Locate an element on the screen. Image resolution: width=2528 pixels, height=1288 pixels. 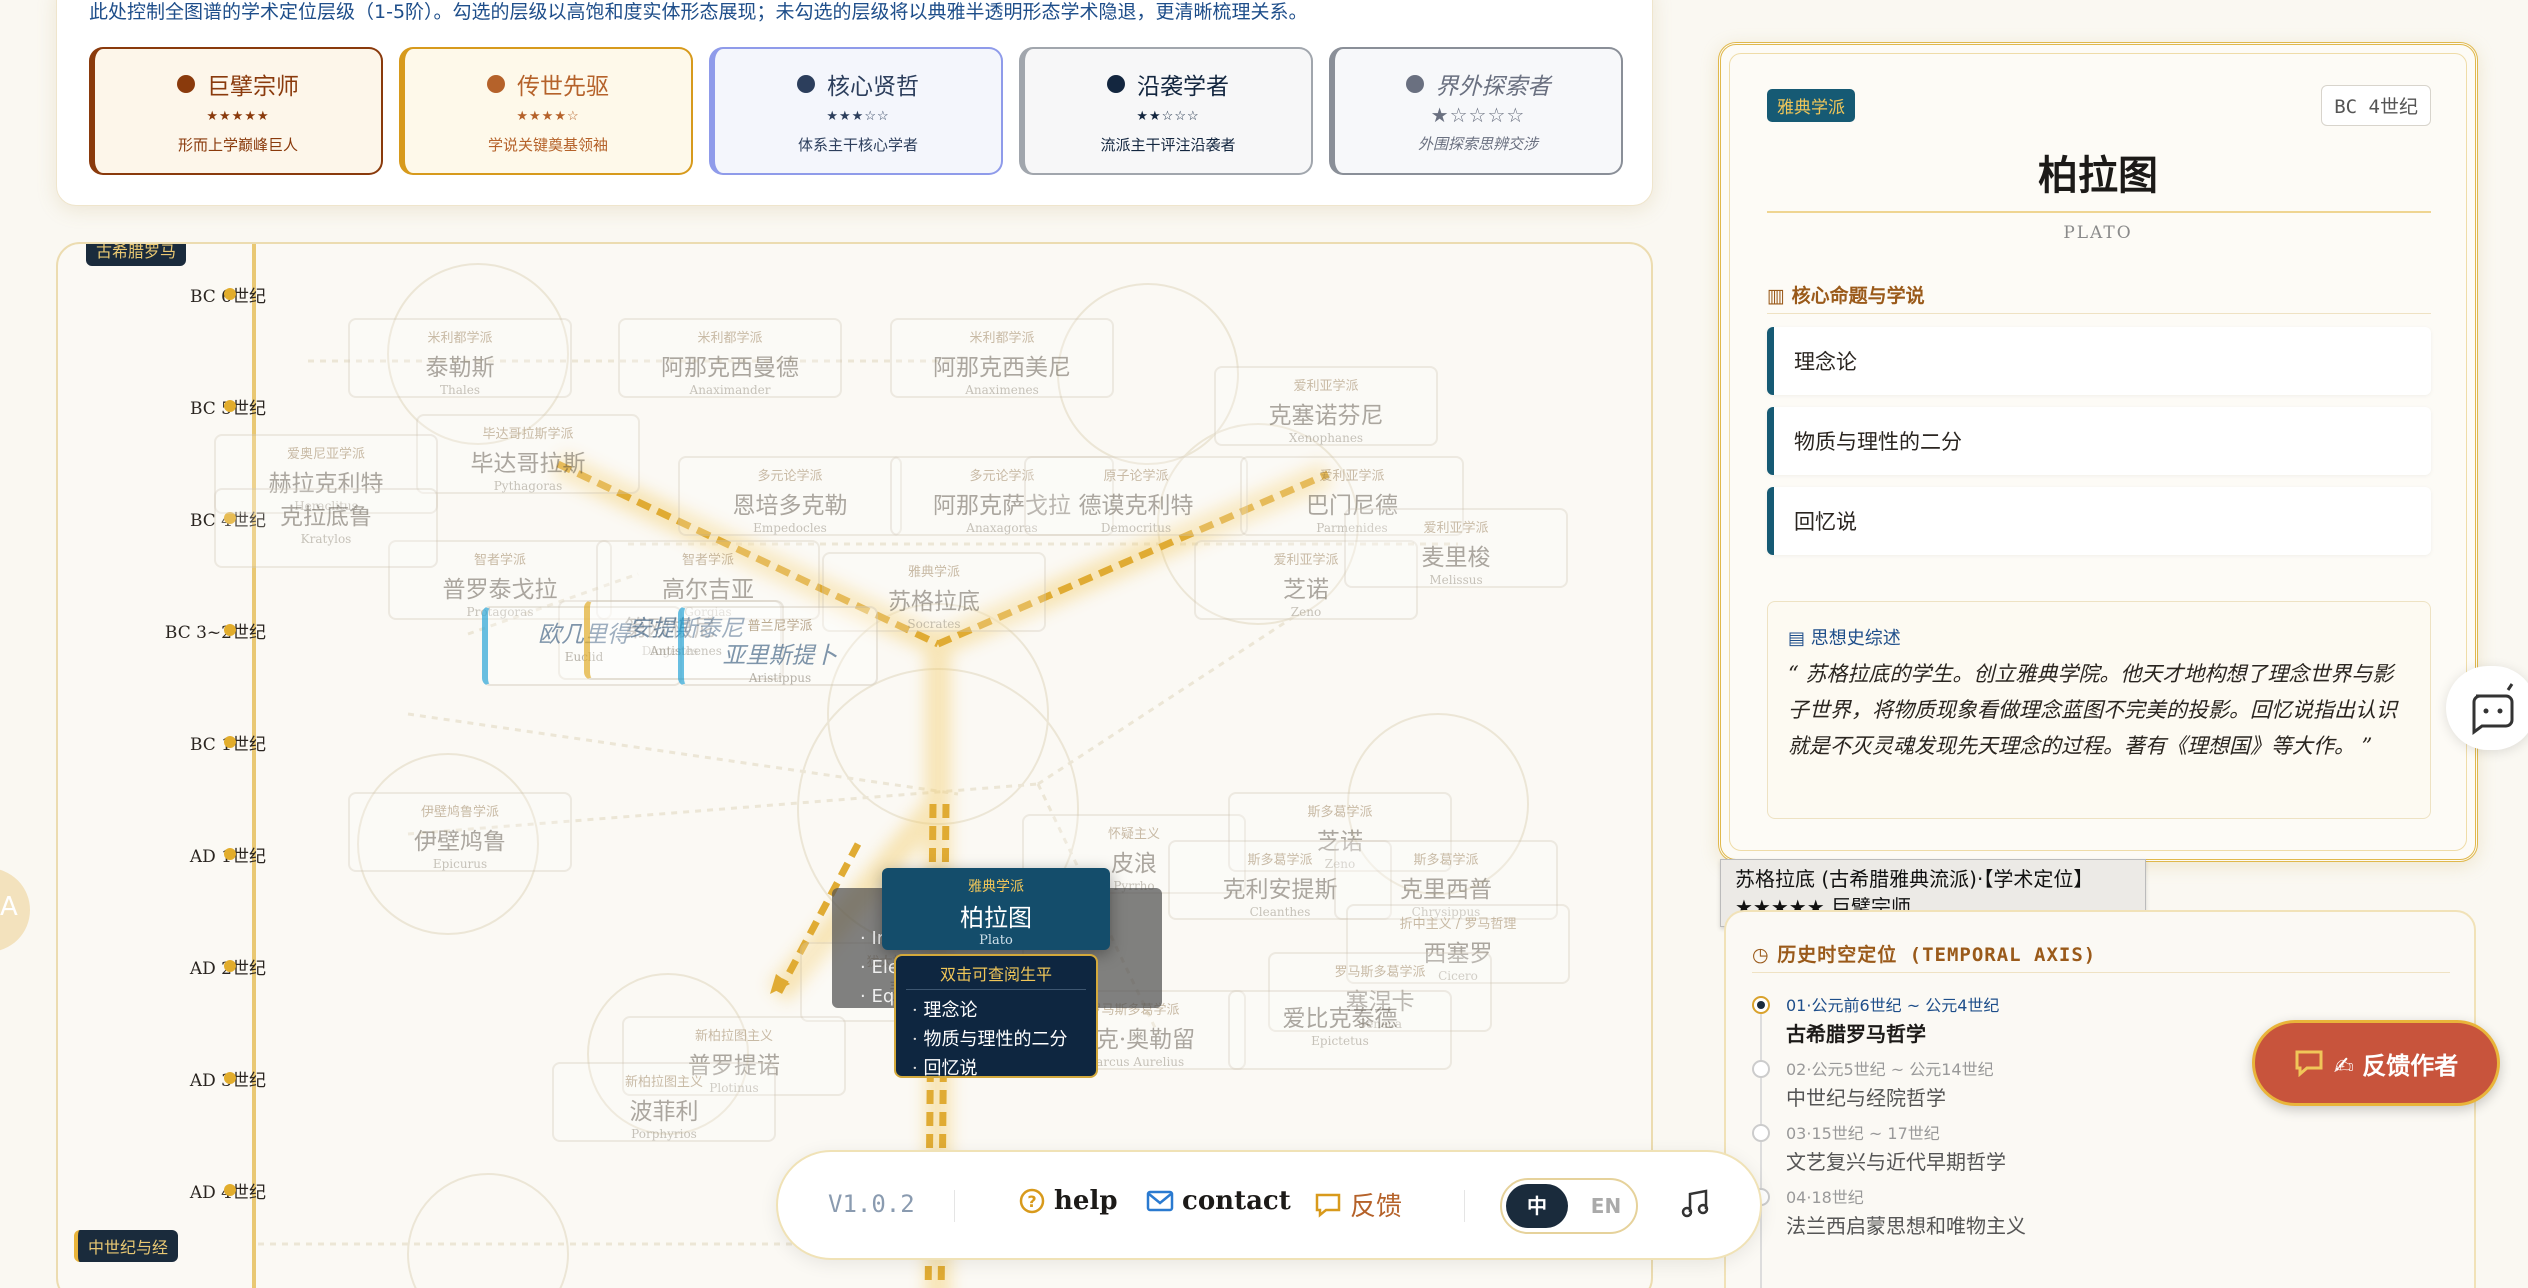
tier-subtitle: 外围探索思辨交涉 is located at coordinates (1477, 144).